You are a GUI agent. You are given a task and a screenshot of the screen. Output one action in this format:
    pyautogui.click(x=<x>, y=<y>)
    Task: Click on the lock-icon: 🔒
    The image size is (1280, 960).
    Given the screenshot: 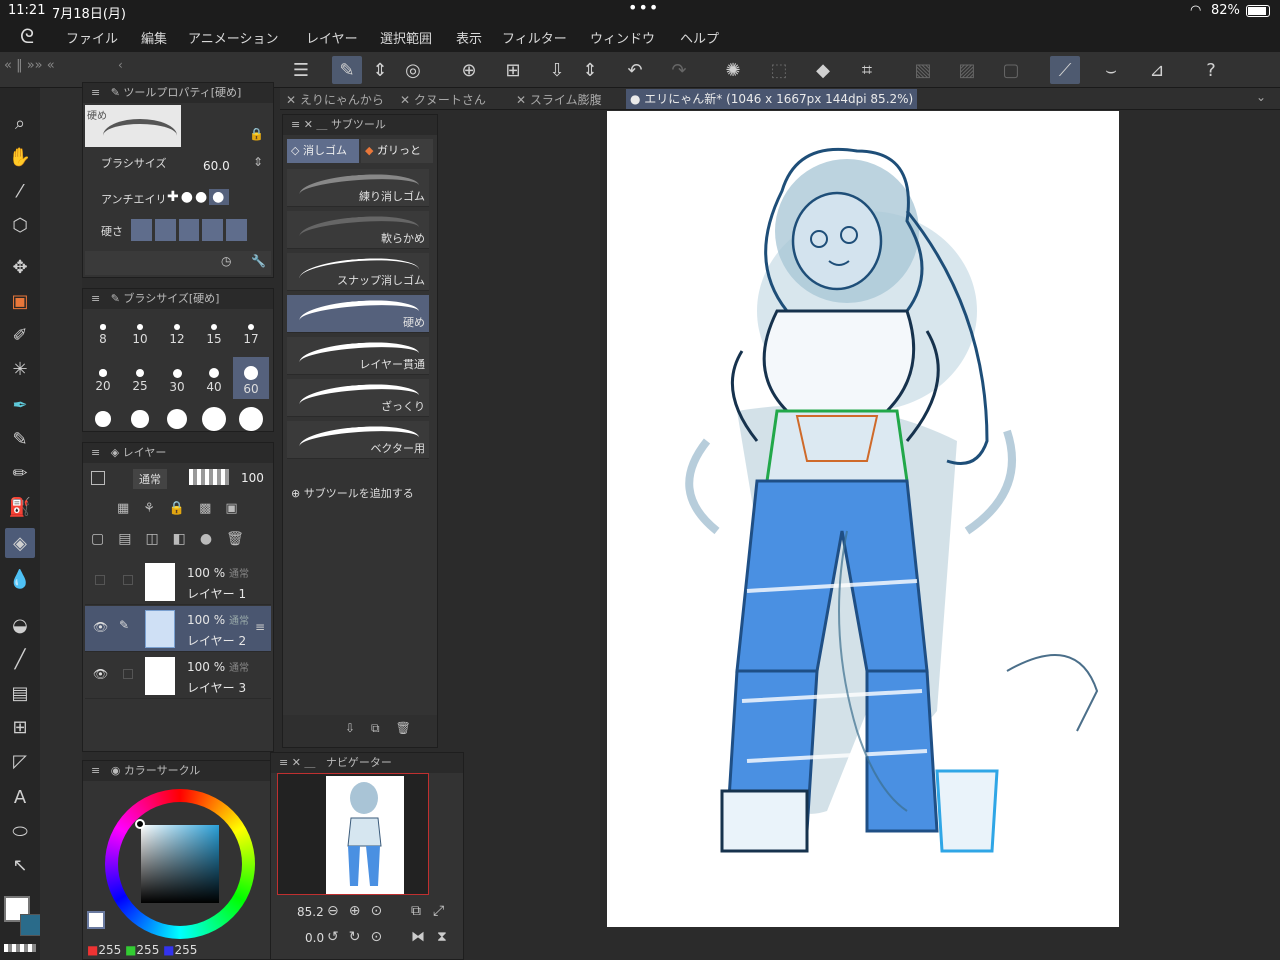 What is the action you would take?
    pyautogui.click(x=256, y=134)
    